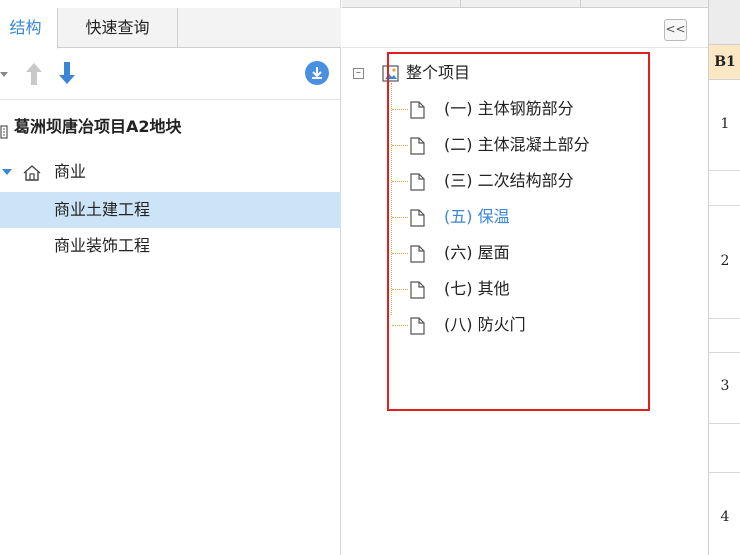 This screenshot has width=740, height=555. What do you see at coordinates (724, 62) in the screenshot?
I see `grid-column-header: B1` at bounding box center [724, 62].